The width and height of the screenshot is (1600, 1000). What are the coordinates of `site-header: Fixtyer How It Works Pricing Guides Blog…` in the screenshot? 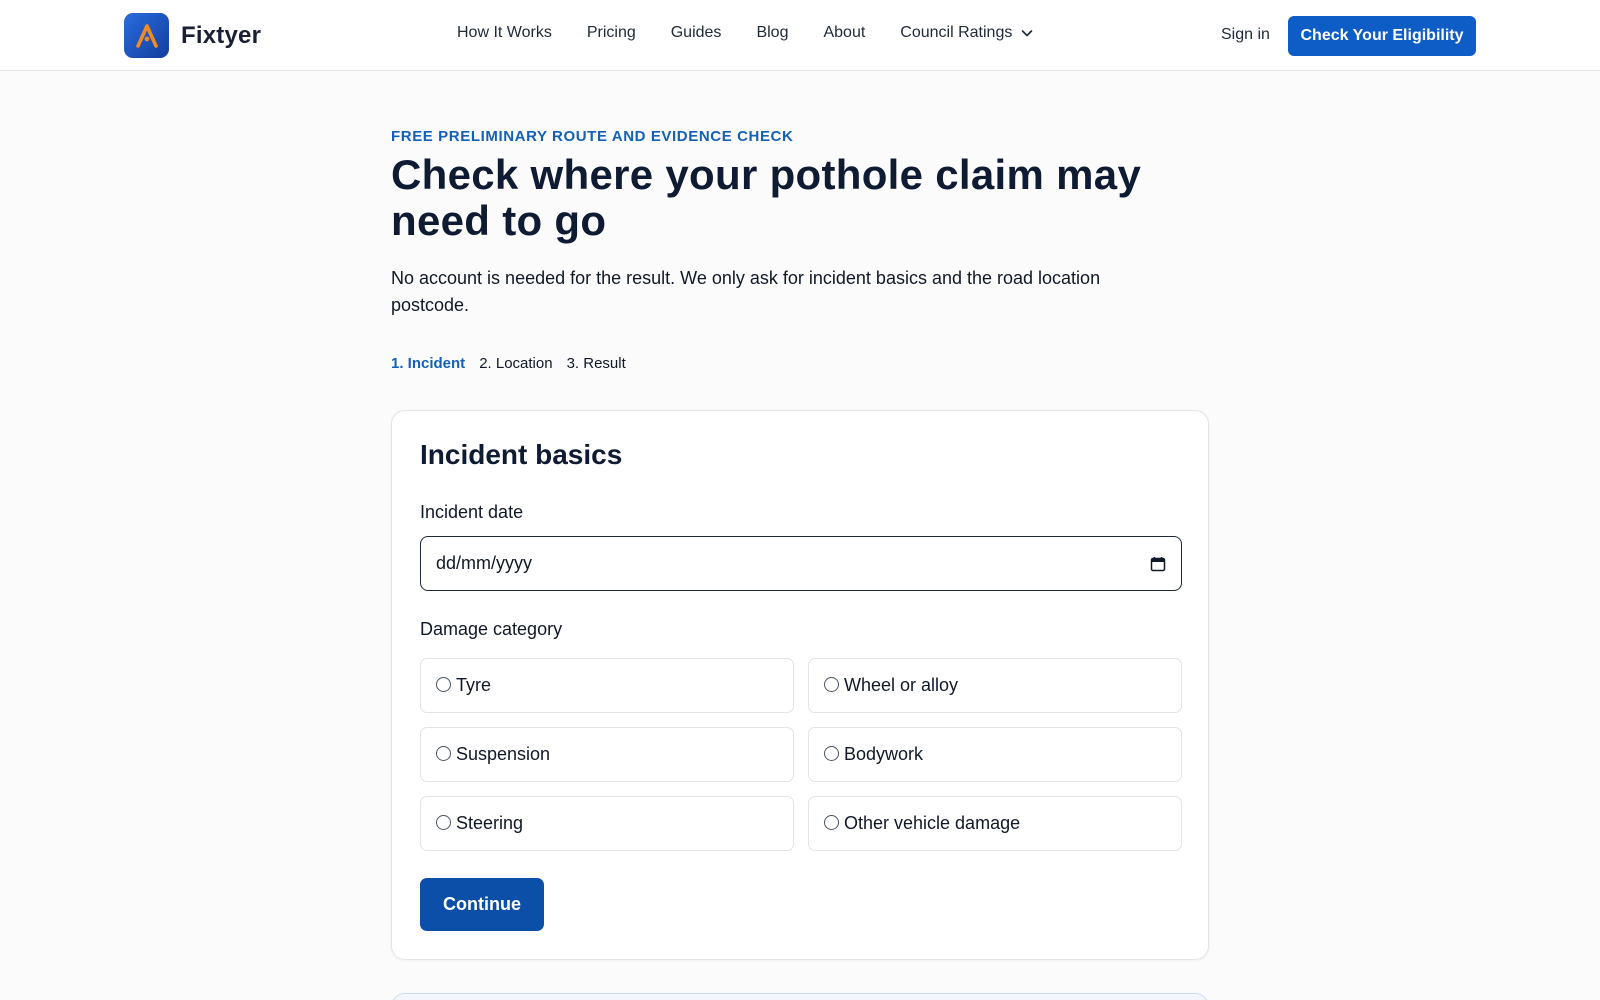 It's located at (800, 35).